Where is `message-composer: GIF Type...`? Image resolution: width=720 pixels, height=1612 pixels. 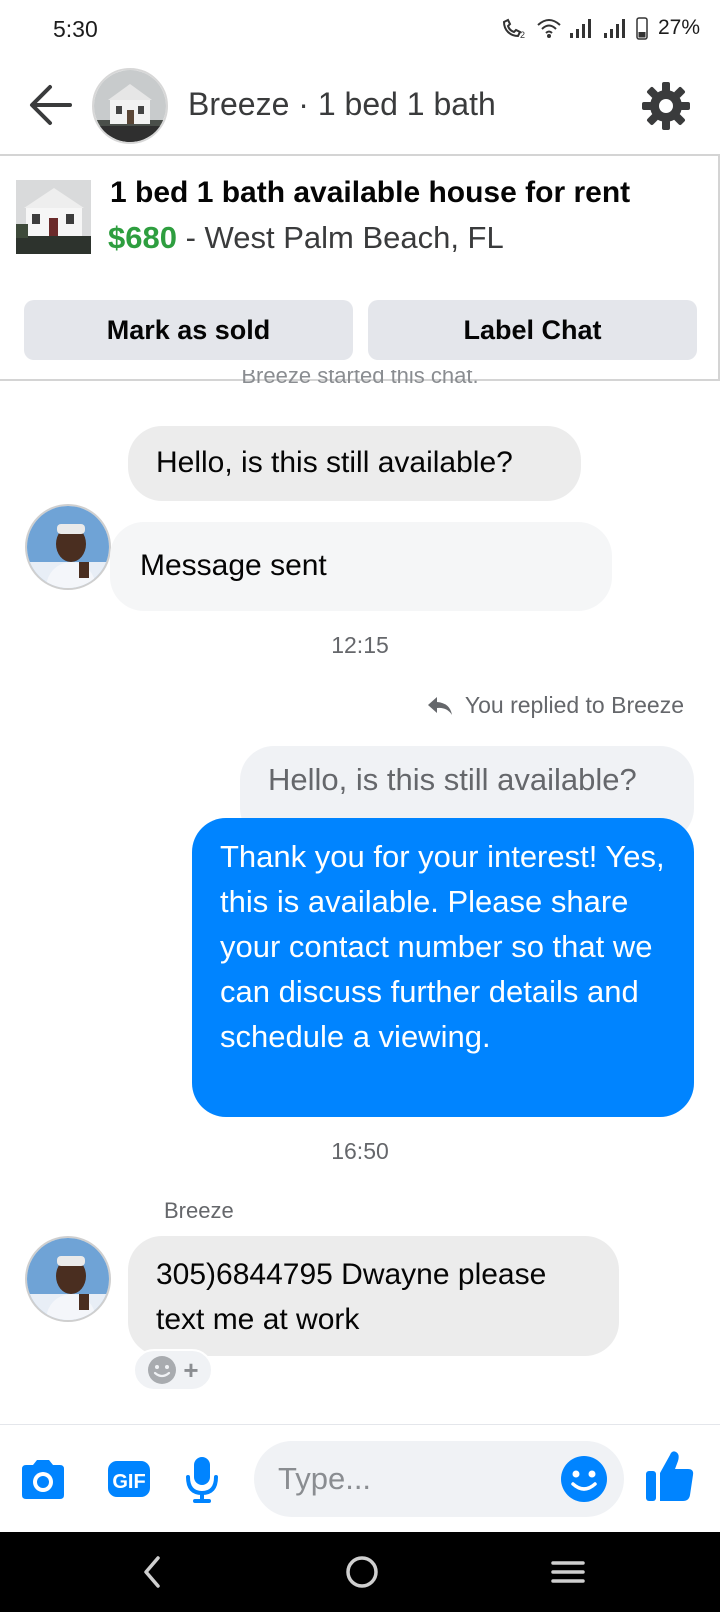
message-composer: GIF Type... is located at coordinates (360, 1478).